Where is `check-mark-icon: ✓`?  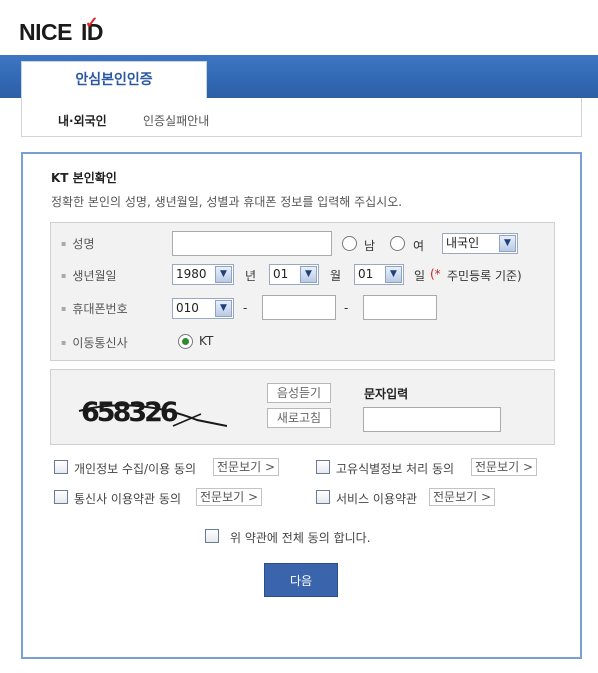
check-mark-icon: ✓ is located at coordinates (91, 23).